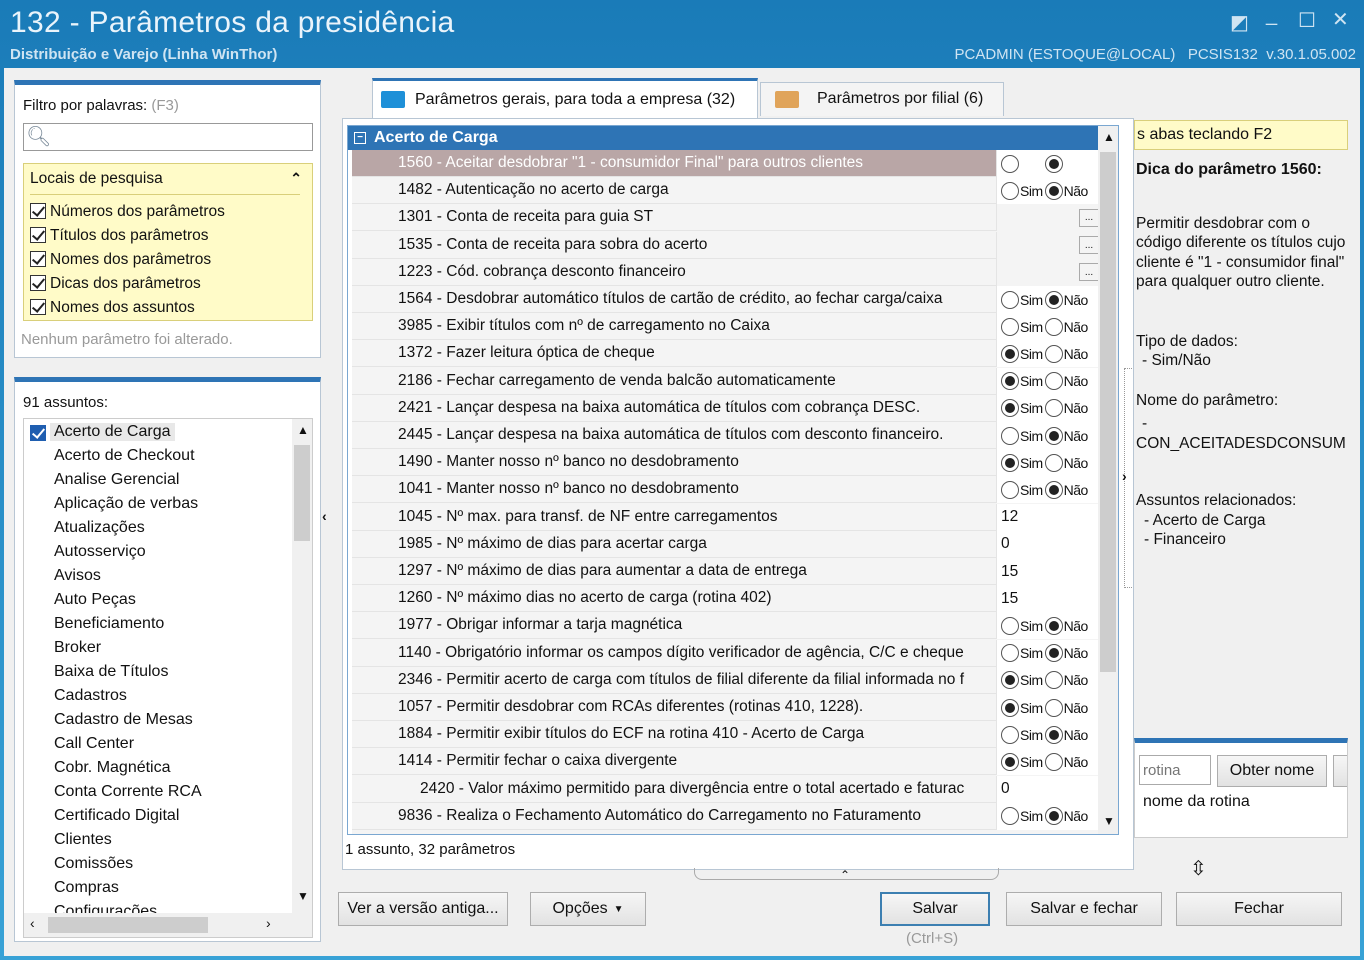 This screenshot has height=960, width=1364. I want to click on location-check-numbers: Números dos parâmetros, so click(127, 212).